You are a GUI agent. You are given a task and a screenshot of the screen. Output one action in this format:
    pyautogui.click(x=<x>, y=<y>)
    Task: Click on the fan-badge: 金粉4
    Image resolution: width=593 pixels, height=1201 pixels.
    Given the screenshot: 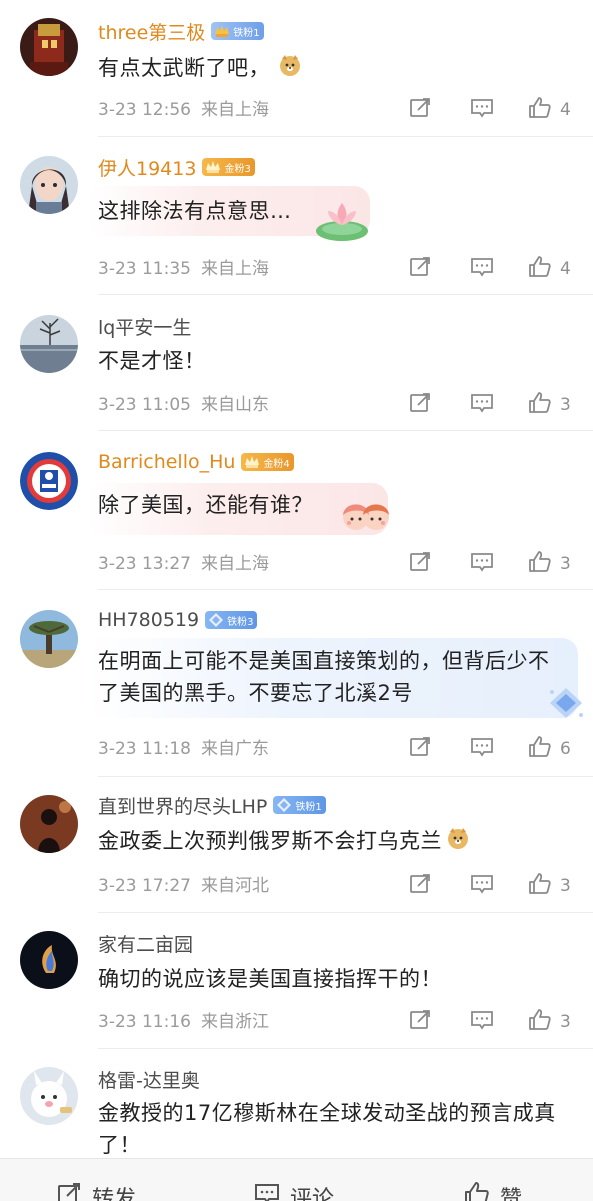 What is the action you would take?
    pyautogui.click(x=267, y=462)
    